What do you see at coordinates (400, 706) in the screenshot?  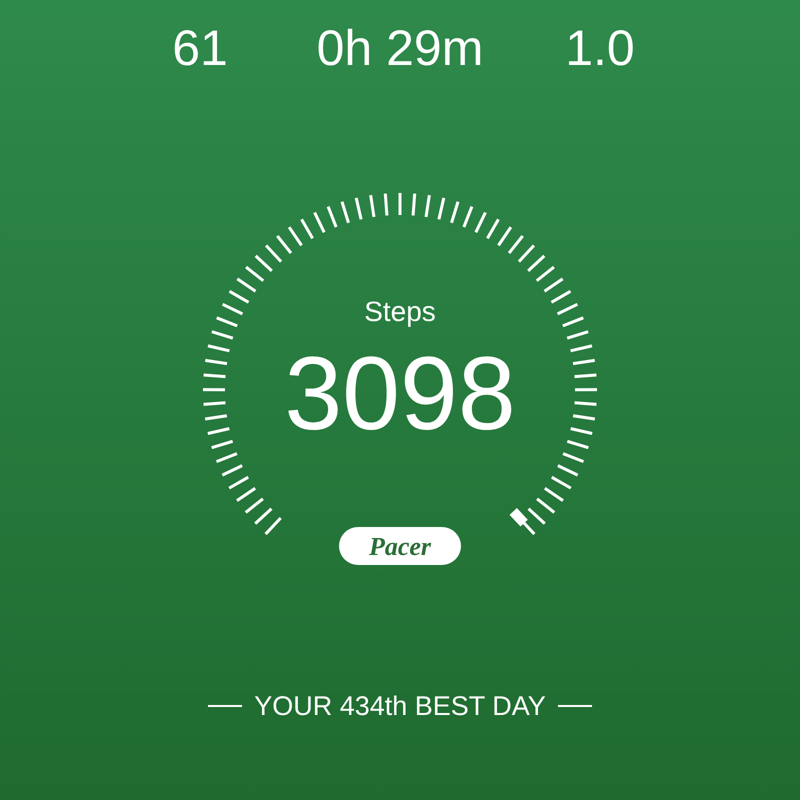 I see `best-day-text: YOUR 434th BEST DAY` at bounding box center [400, 706].